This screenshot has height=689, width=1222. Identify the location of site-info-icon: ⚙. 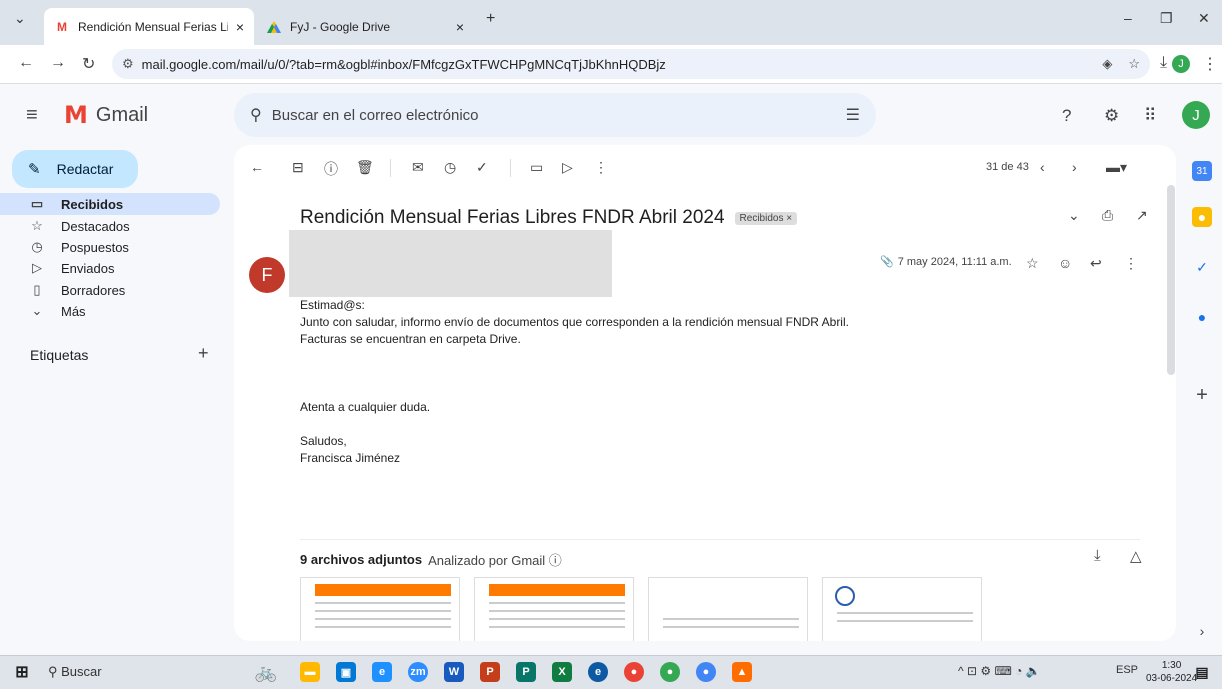
(128, 64).